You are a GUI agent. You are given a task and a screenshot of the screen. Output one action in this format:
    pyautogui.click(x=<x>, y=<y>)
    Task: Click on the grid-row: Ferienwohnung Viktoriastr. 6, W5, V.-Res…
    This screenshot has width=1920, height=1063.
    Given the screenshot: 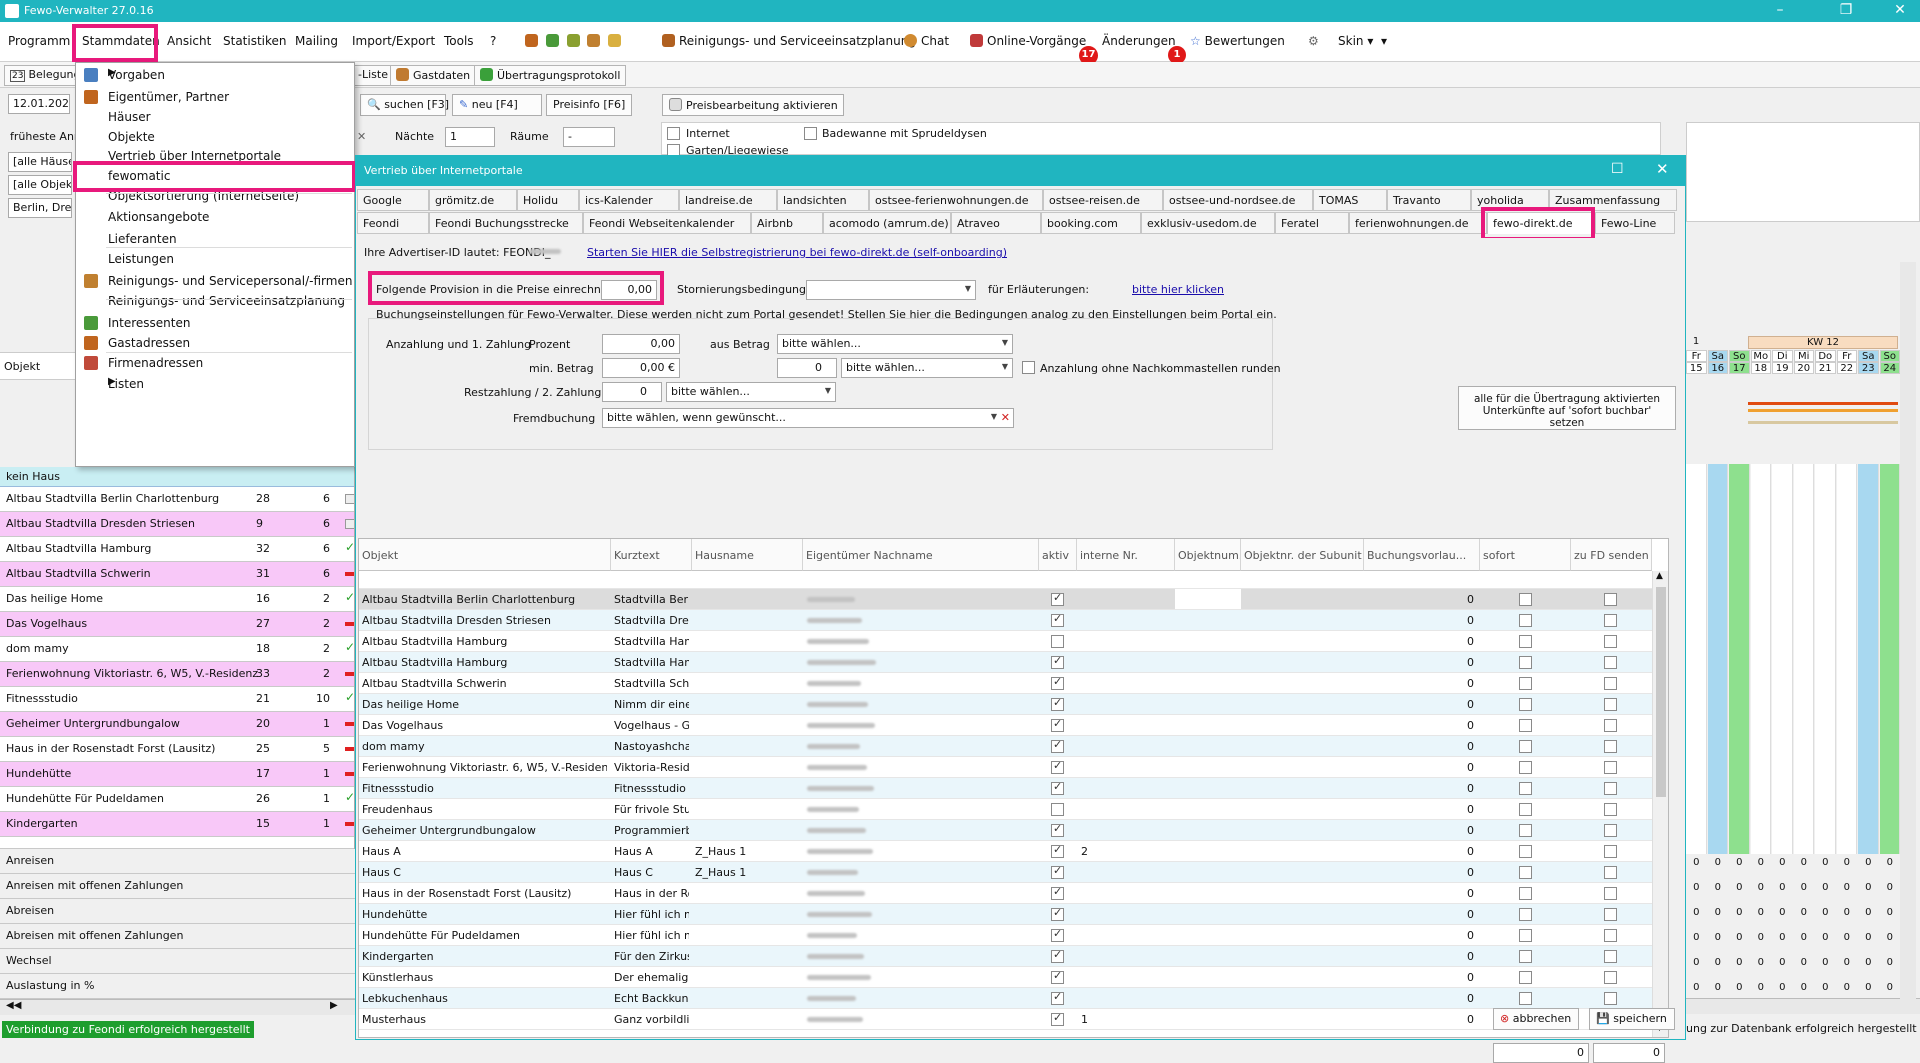 What is the action you would take?
    pyautogui.click(x=1013, y=767)
    